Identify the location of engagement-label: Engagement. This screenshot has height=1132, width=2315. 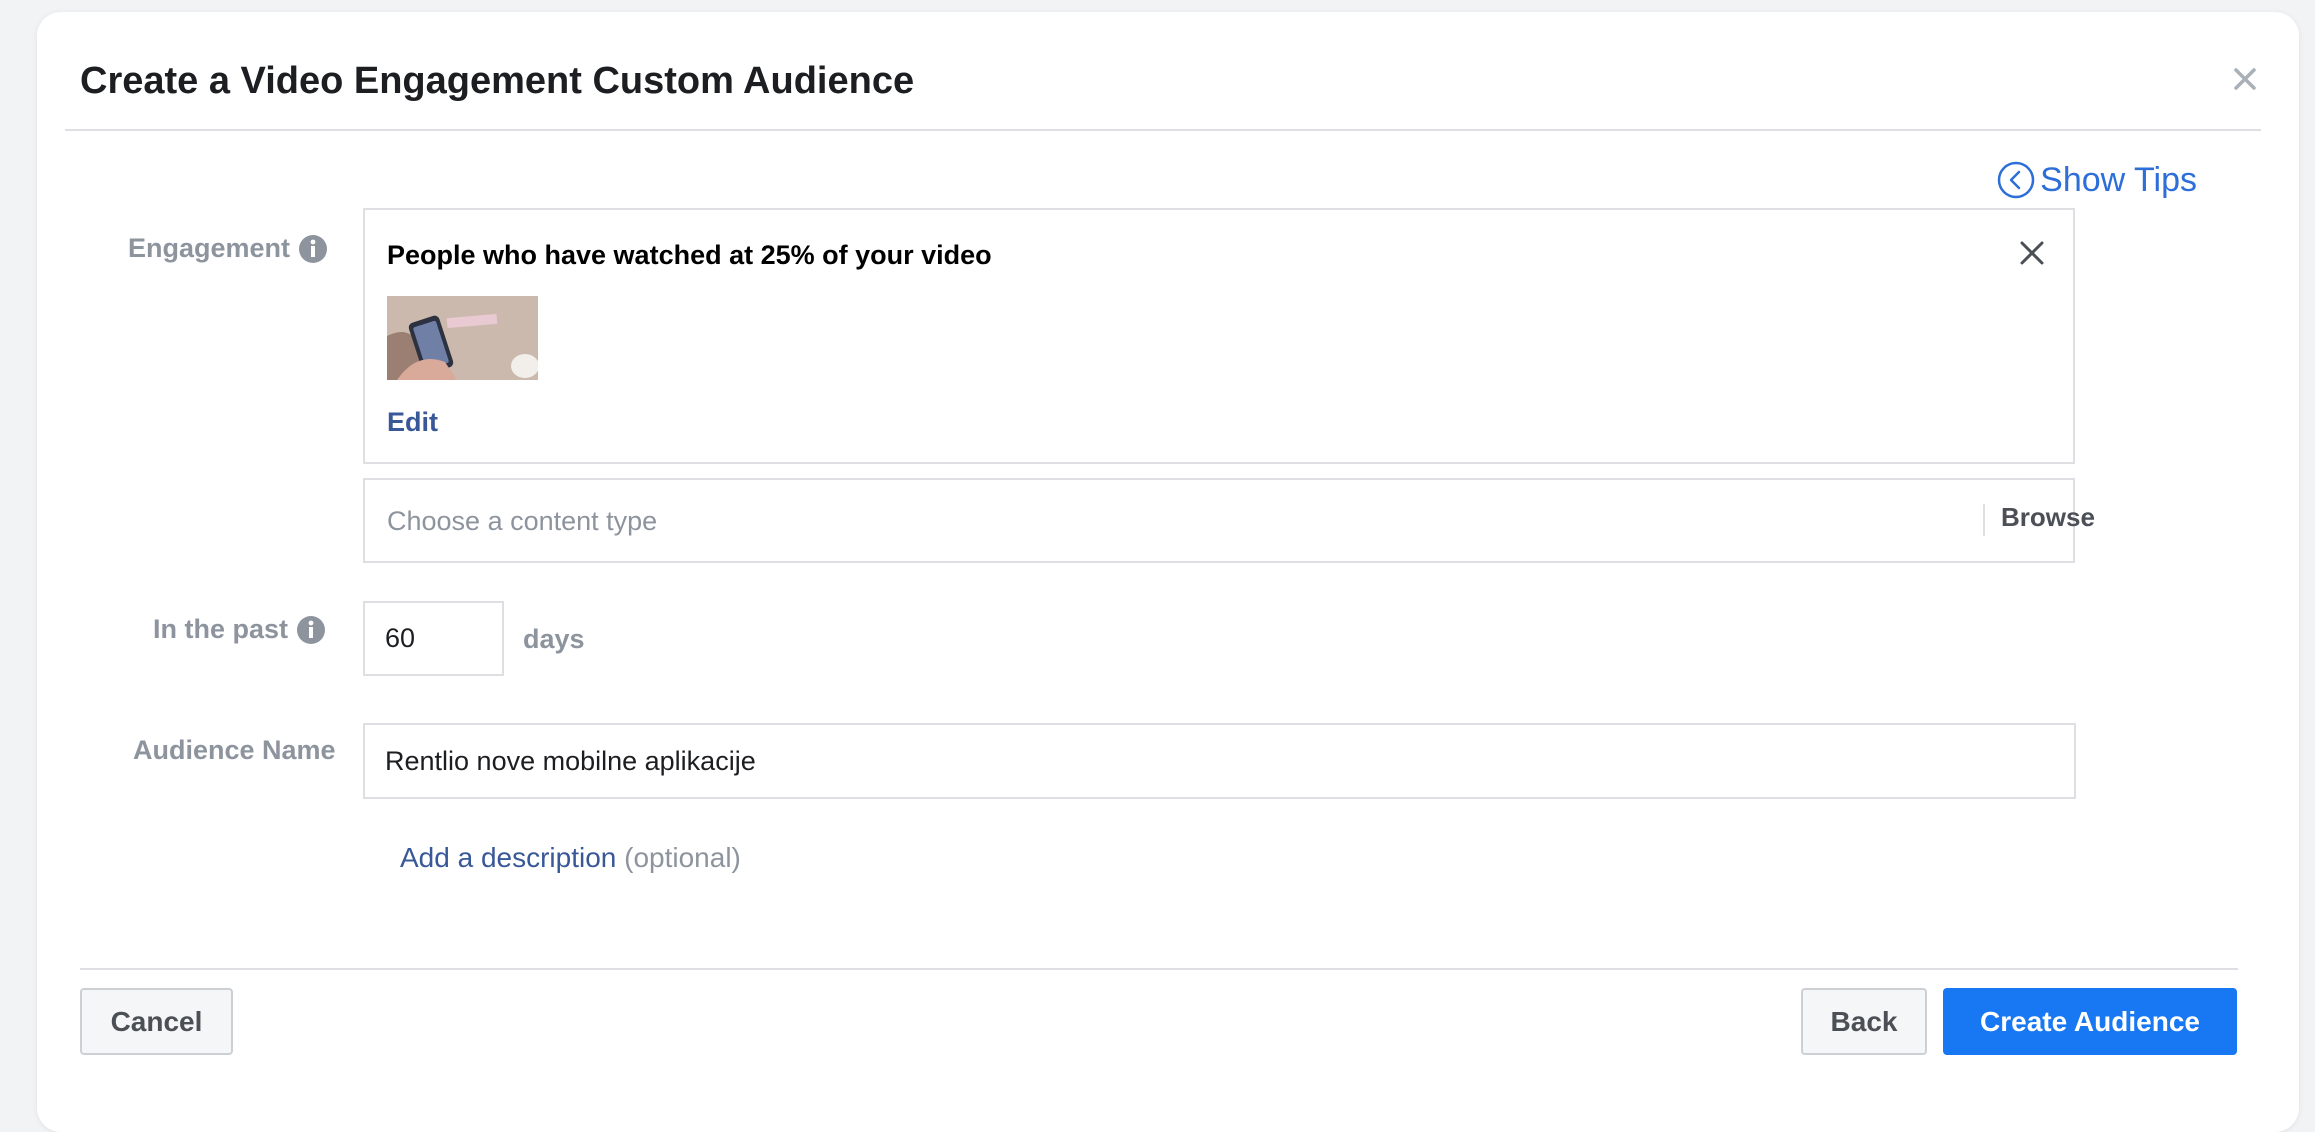
(209, 248).